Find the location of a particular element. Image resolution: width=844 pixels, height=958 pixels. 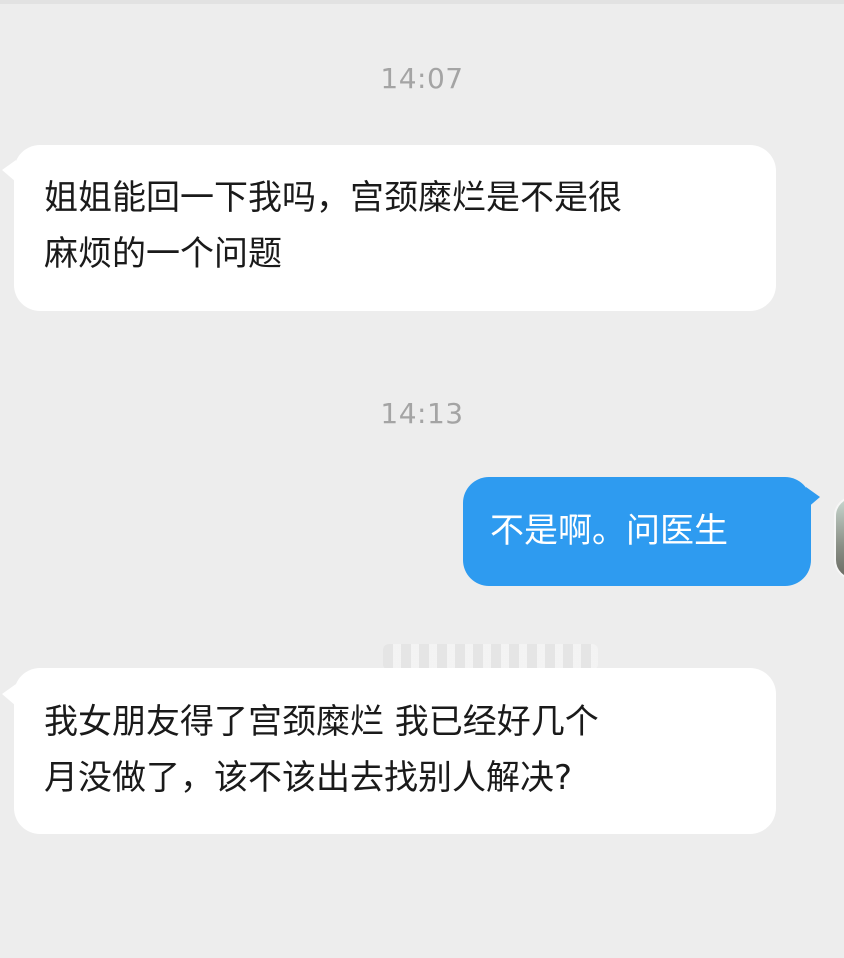

timestamp-2: 14:13 is located at coordinates (422, 413).